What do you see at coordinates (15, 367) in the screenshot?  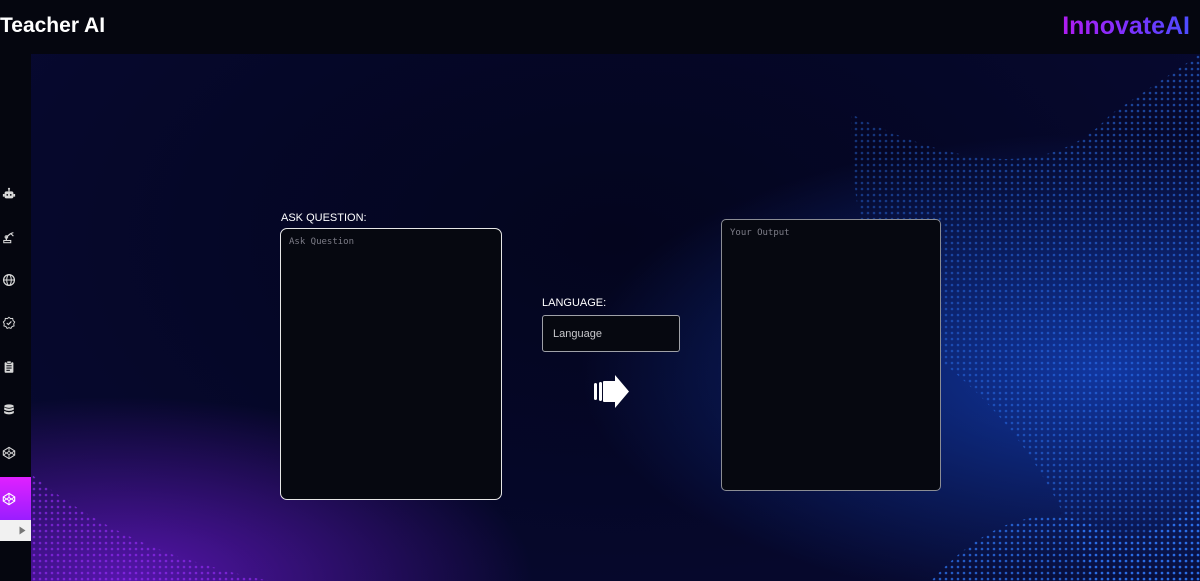 I see `sidebar-item-clipboard` at bounding box center [15, 367].